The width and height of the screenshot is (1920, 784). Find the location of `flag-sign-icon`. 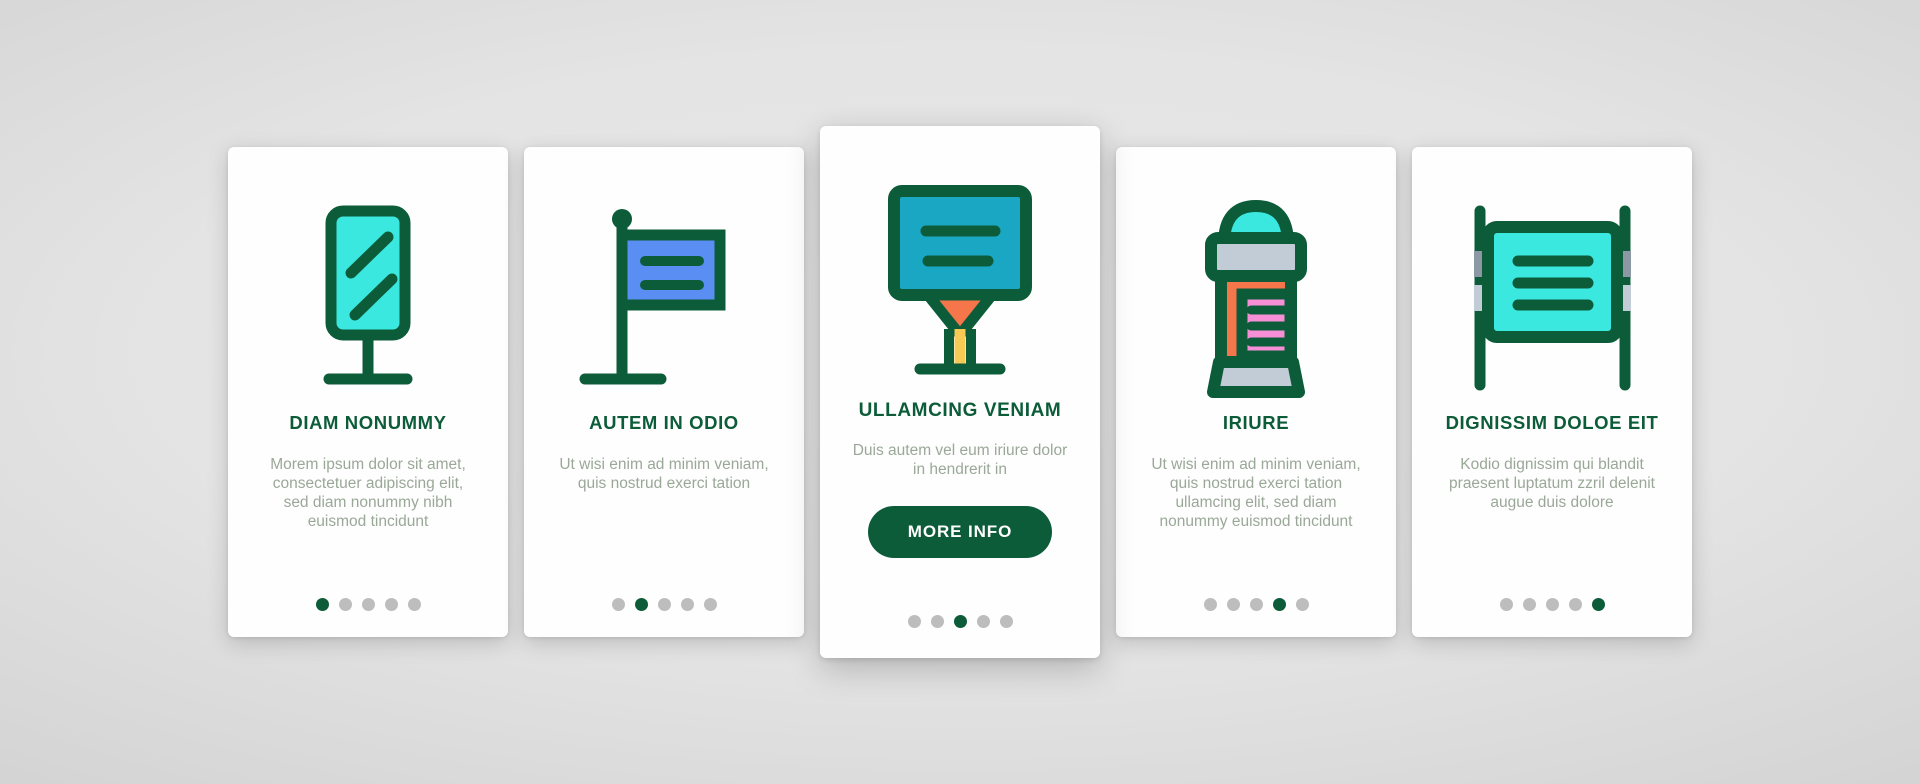

flag-sign-icon is located at coordinates (664, 298).